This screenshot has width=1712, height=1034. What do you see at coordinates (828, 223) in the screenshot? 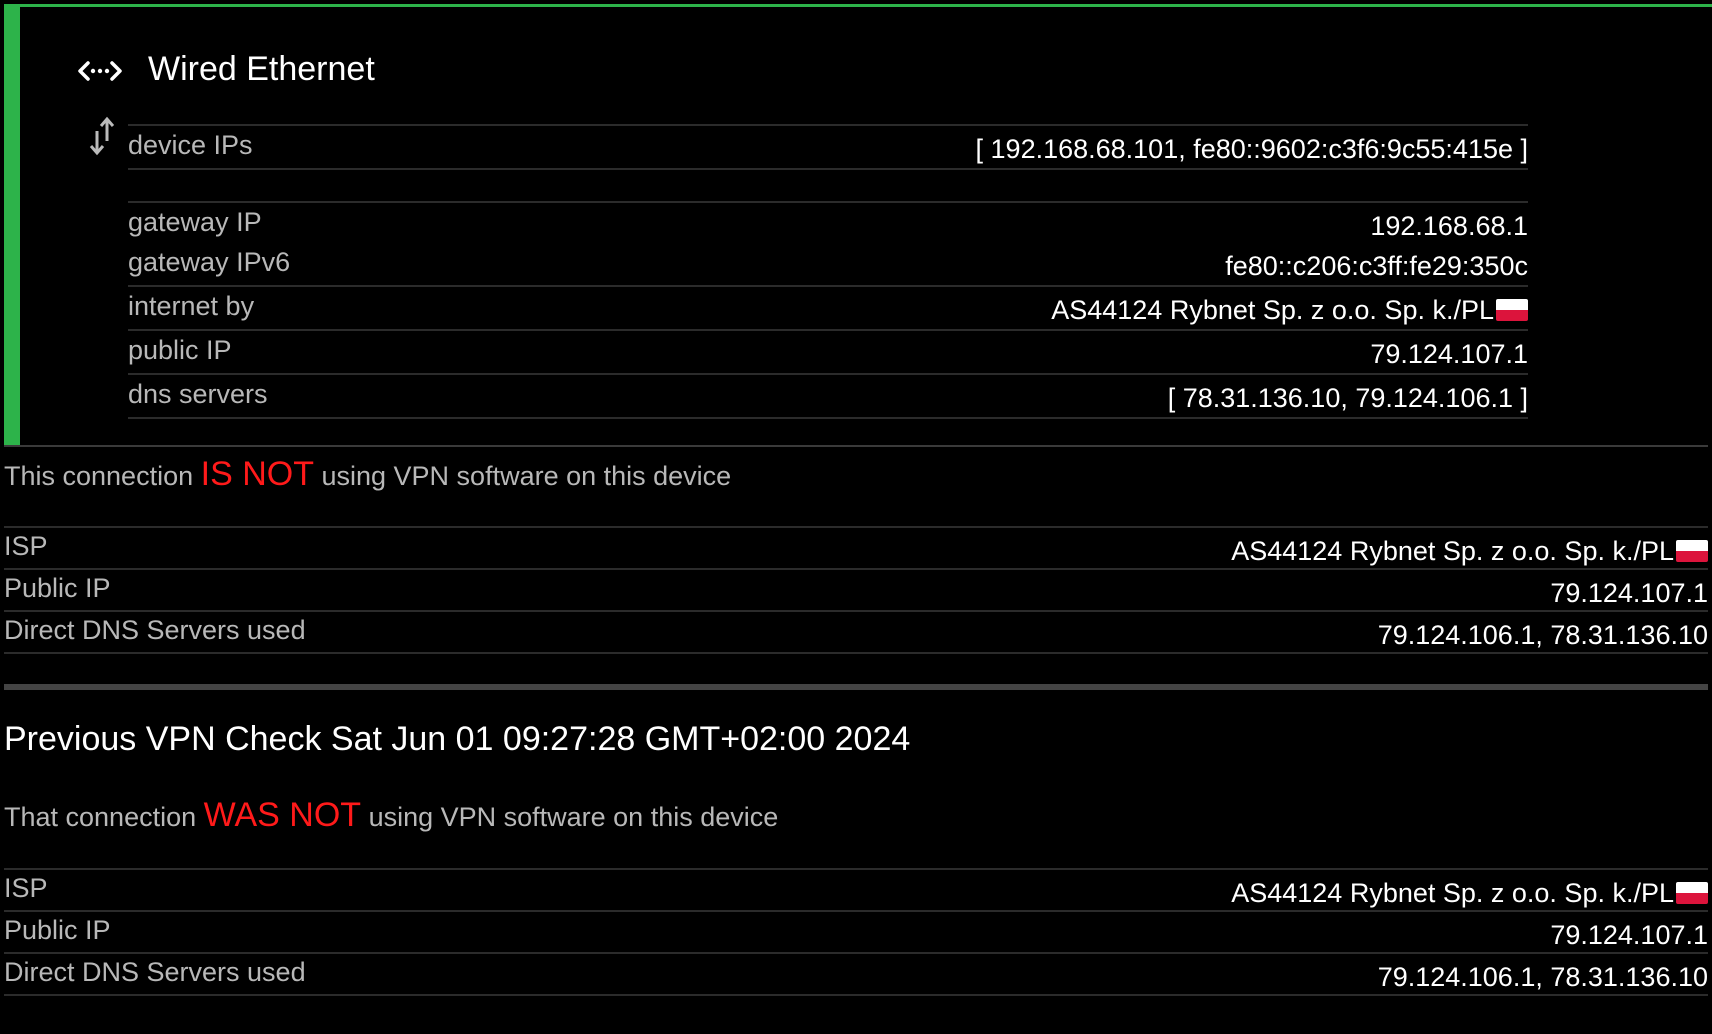
I see `detail-row-gateway-ip: gateway IP 192.168.68.1` at bounding box center [828, 223].